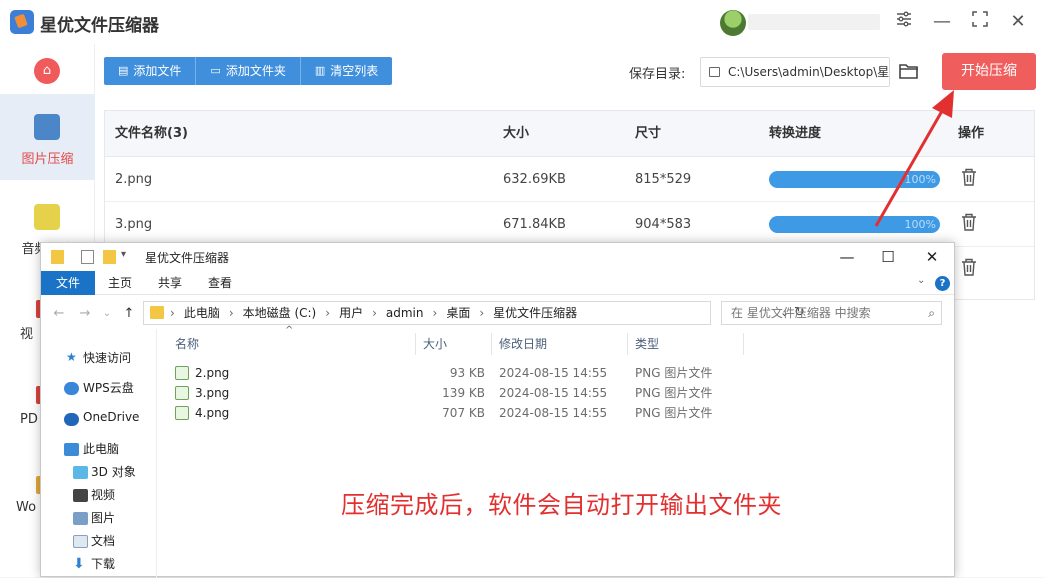 This screenshot has width=1045, height=578. What do you see at coordinates (157, 71) in the screenshot?
I see `add-file-label: 添加文件` at bounding box center [157, 71].